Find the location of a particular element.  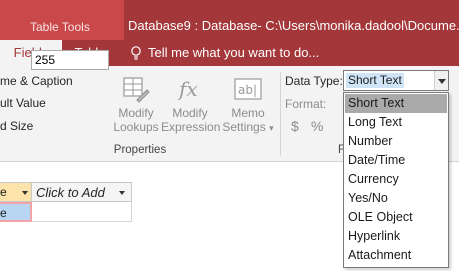

modify-expression-button: fx Modify Expression is located at coordinates (191, 109).